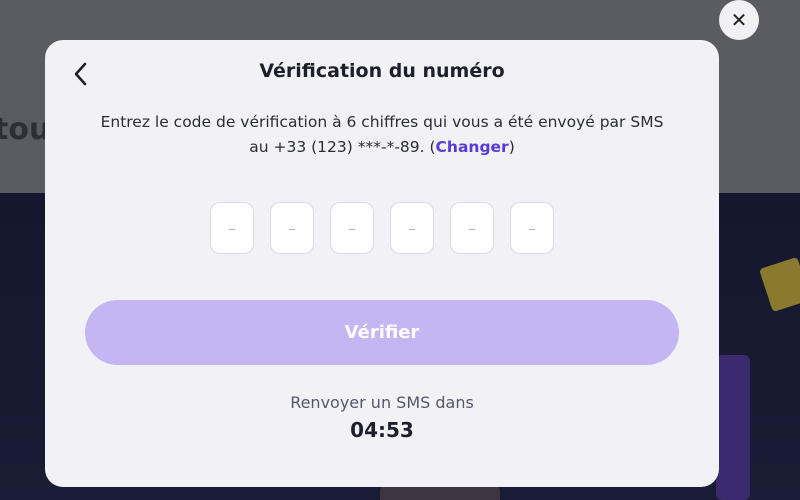 The height and width of the screenshot is (500, 800). What do you see at coordinates (472, 147) in the screenshot?
I see `change-number-link: Changer` at bounding box center [472, 147].